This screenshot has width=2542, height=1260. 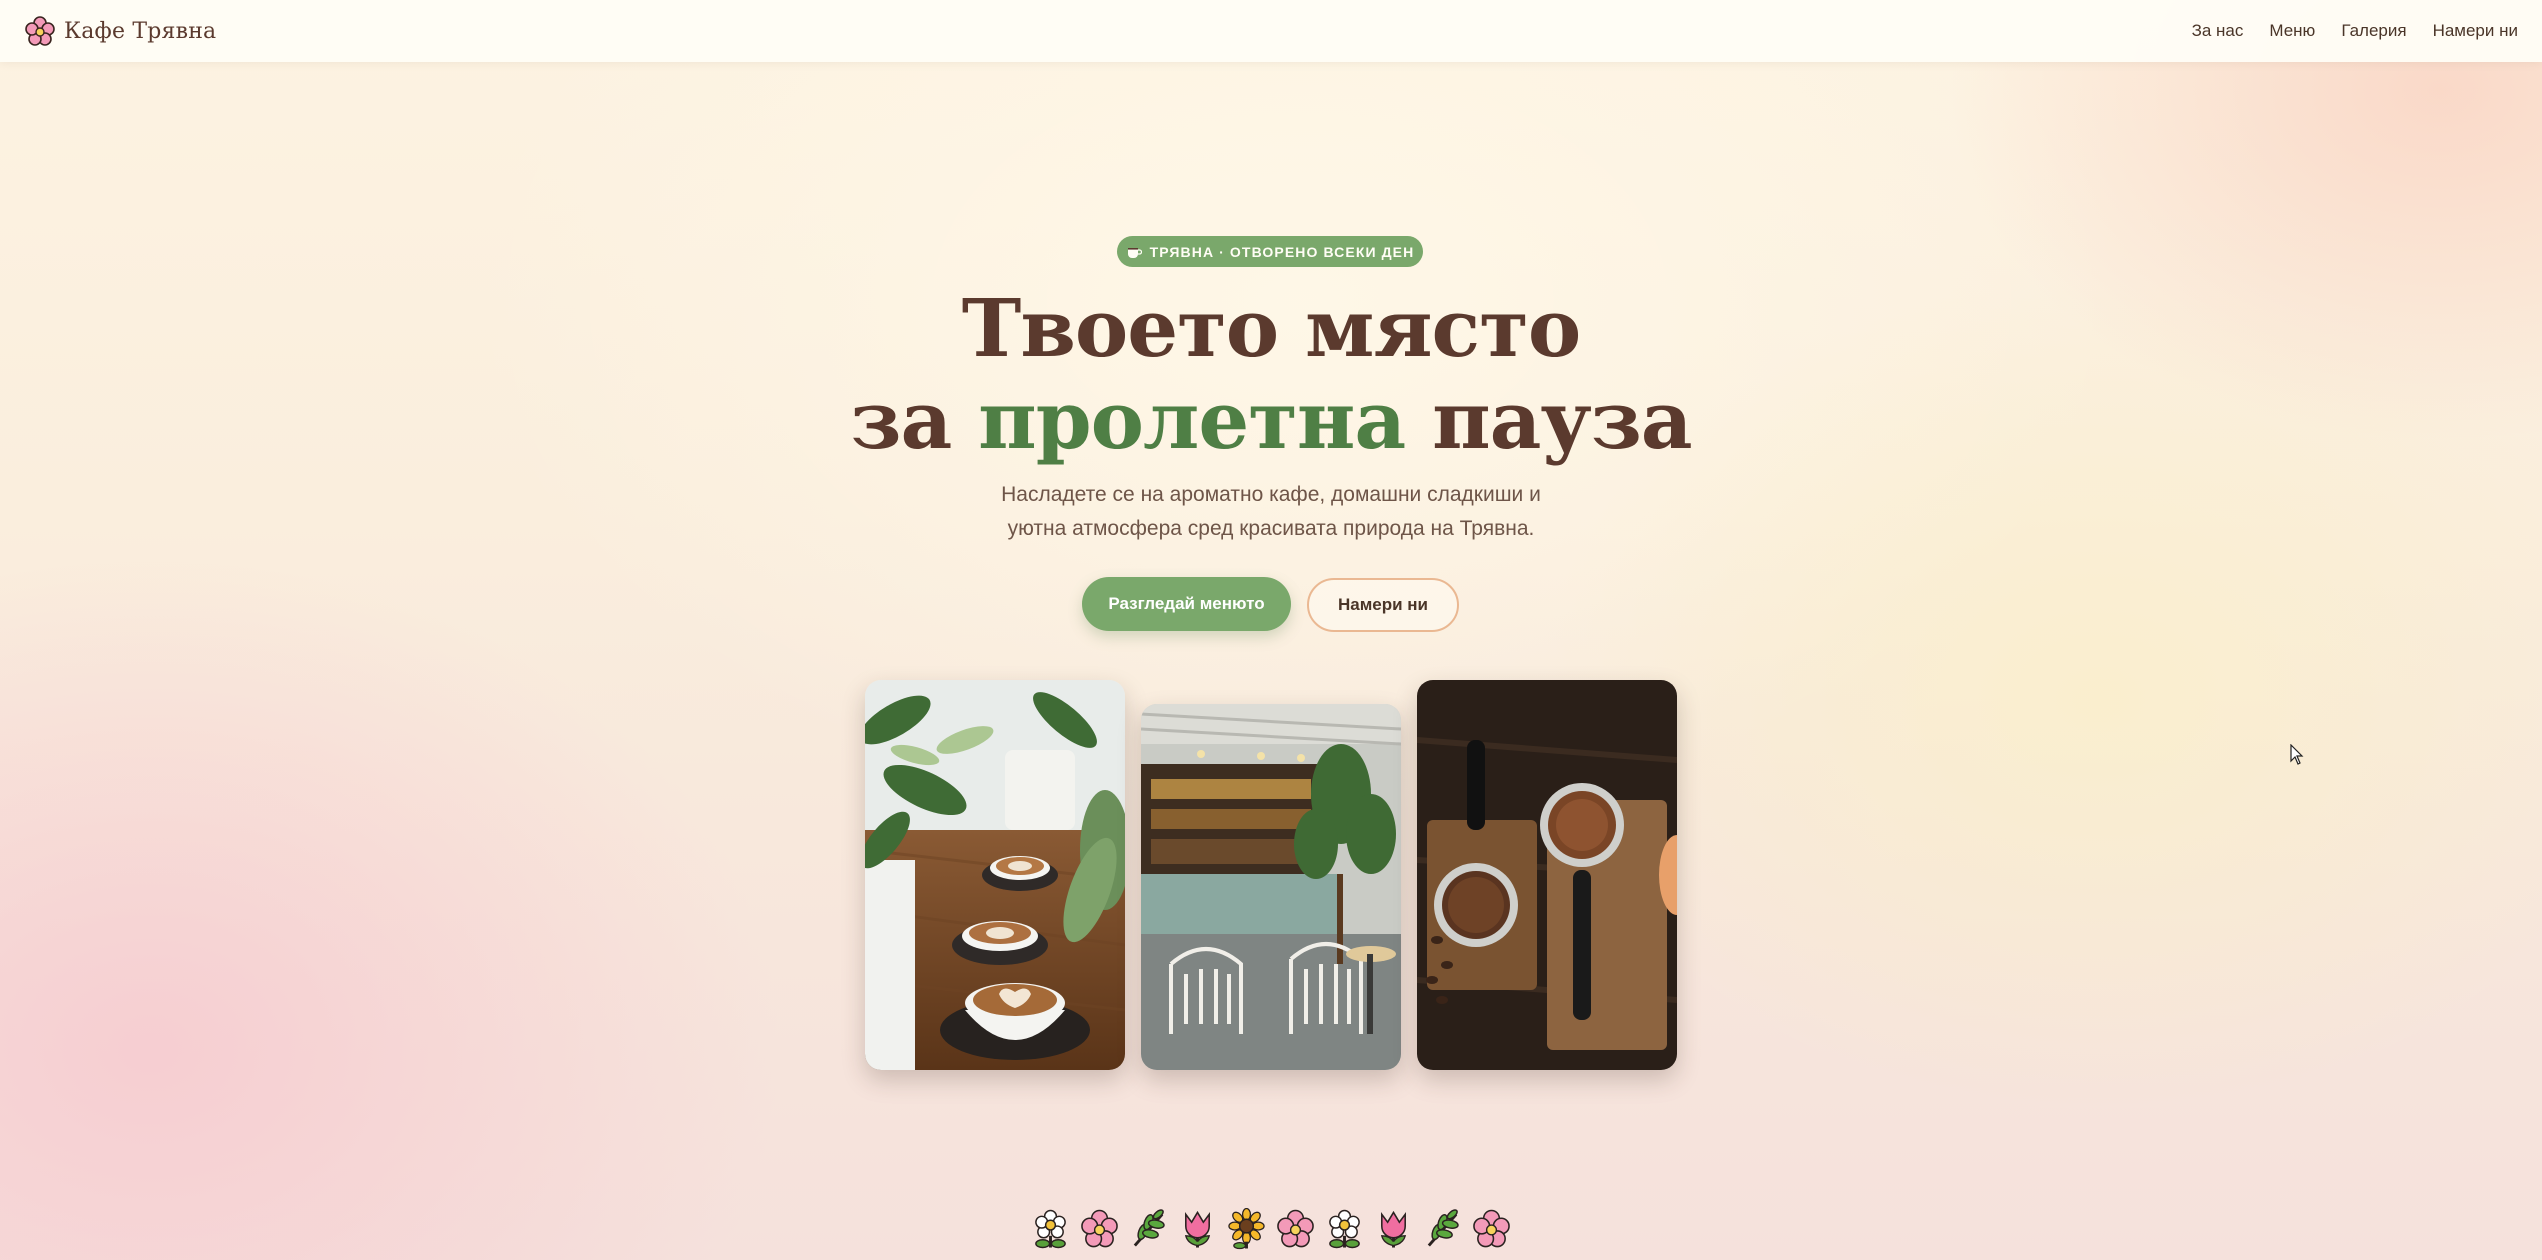 I want to click on flower-decoration-row, so click(x=1271, y=1230).